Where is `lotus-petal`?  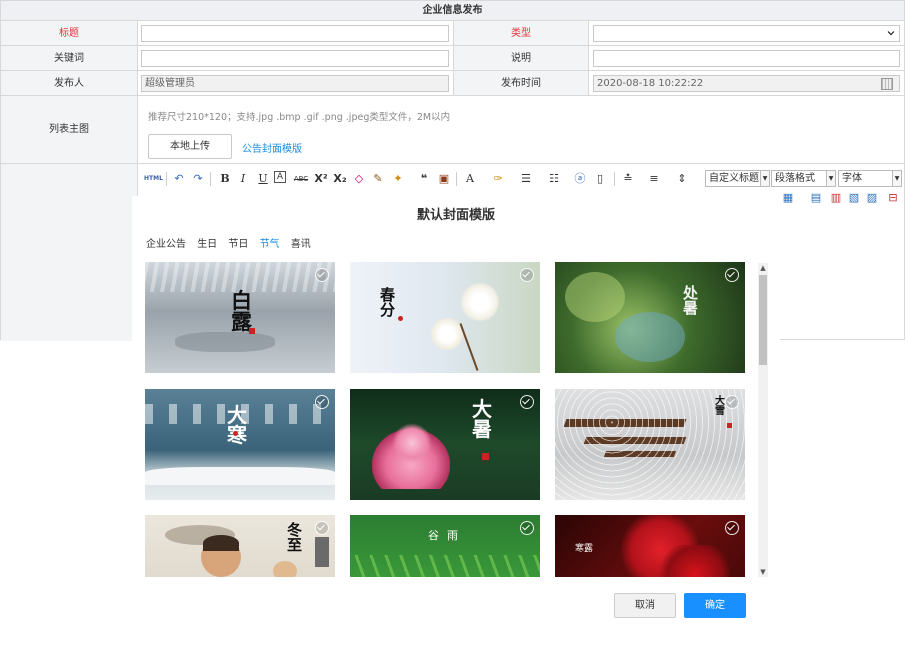
lotus-petal is located at coordinates (412, 443).